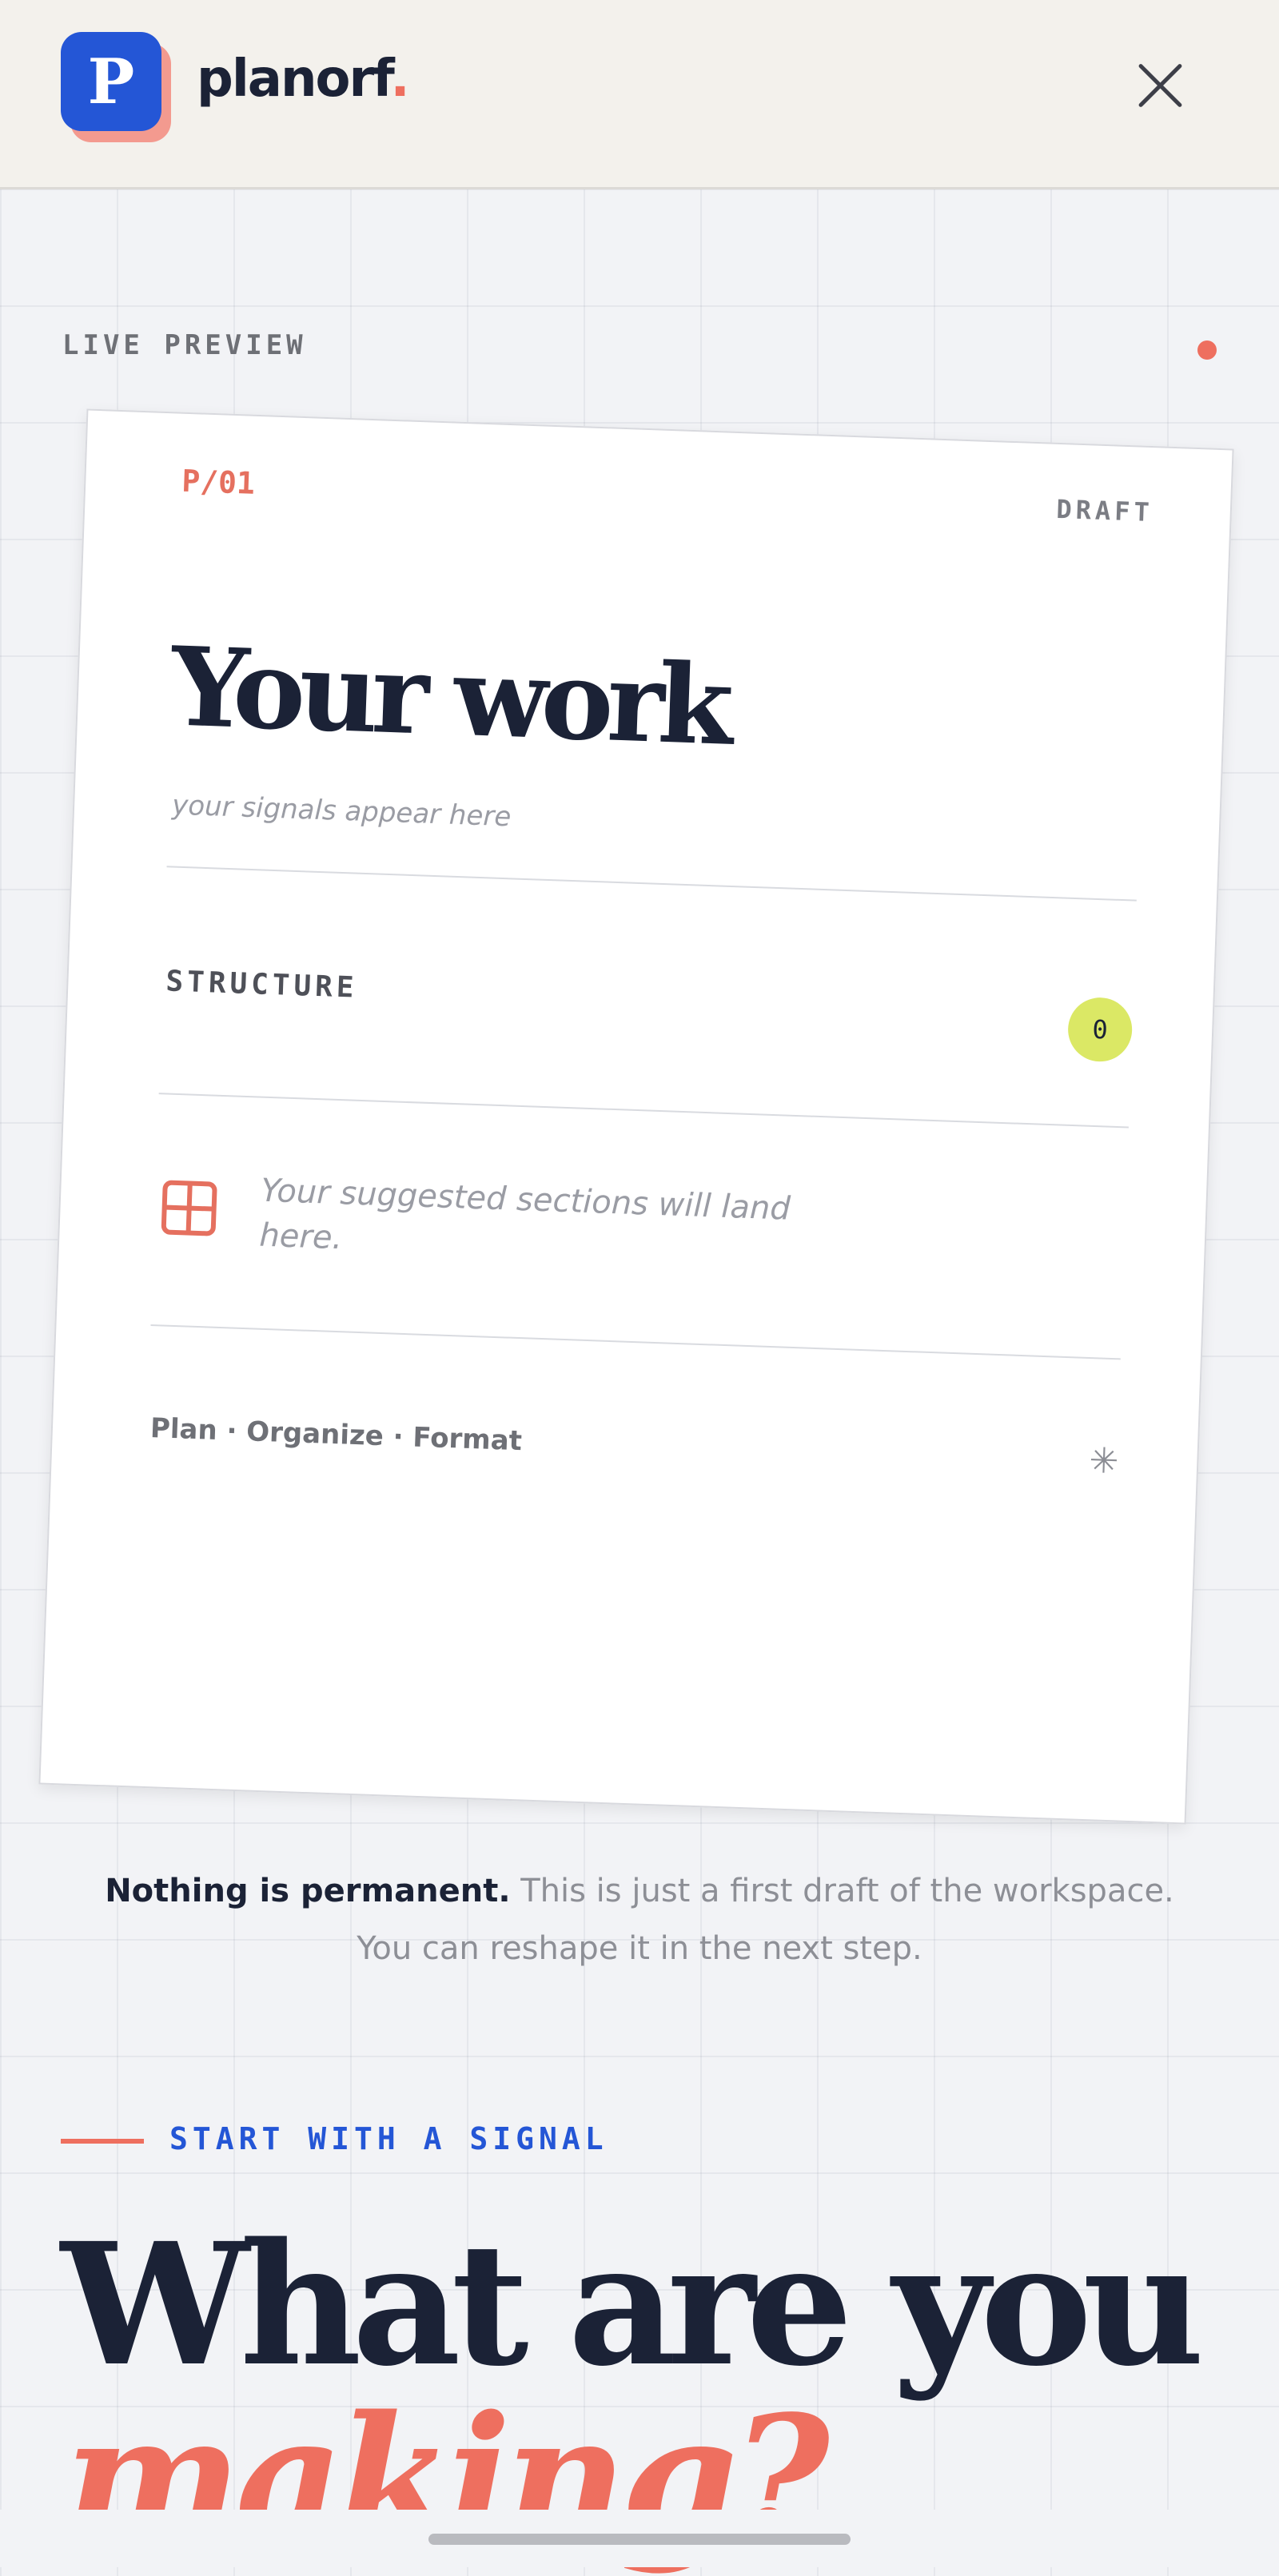 The image size is (1279, 2576). I want to click on brand-text: planorf, so click(294, 79).